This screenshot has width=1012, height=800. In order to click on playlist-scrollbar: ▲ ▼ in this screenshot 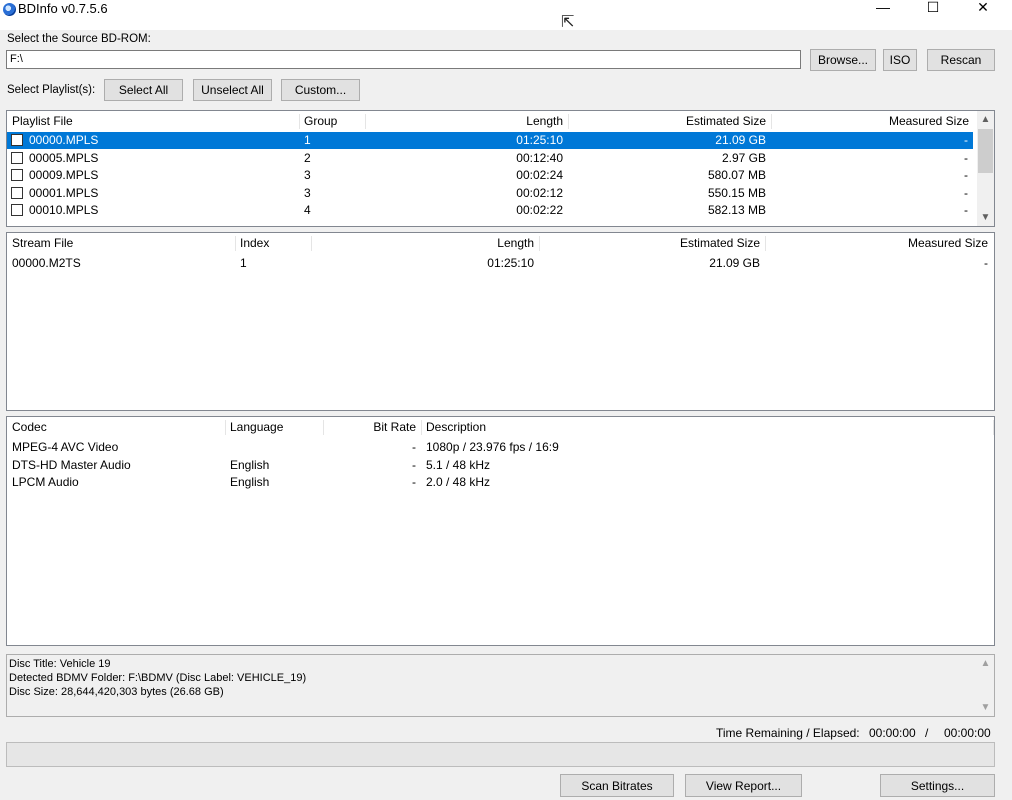, I will do `click(985, 168)`.